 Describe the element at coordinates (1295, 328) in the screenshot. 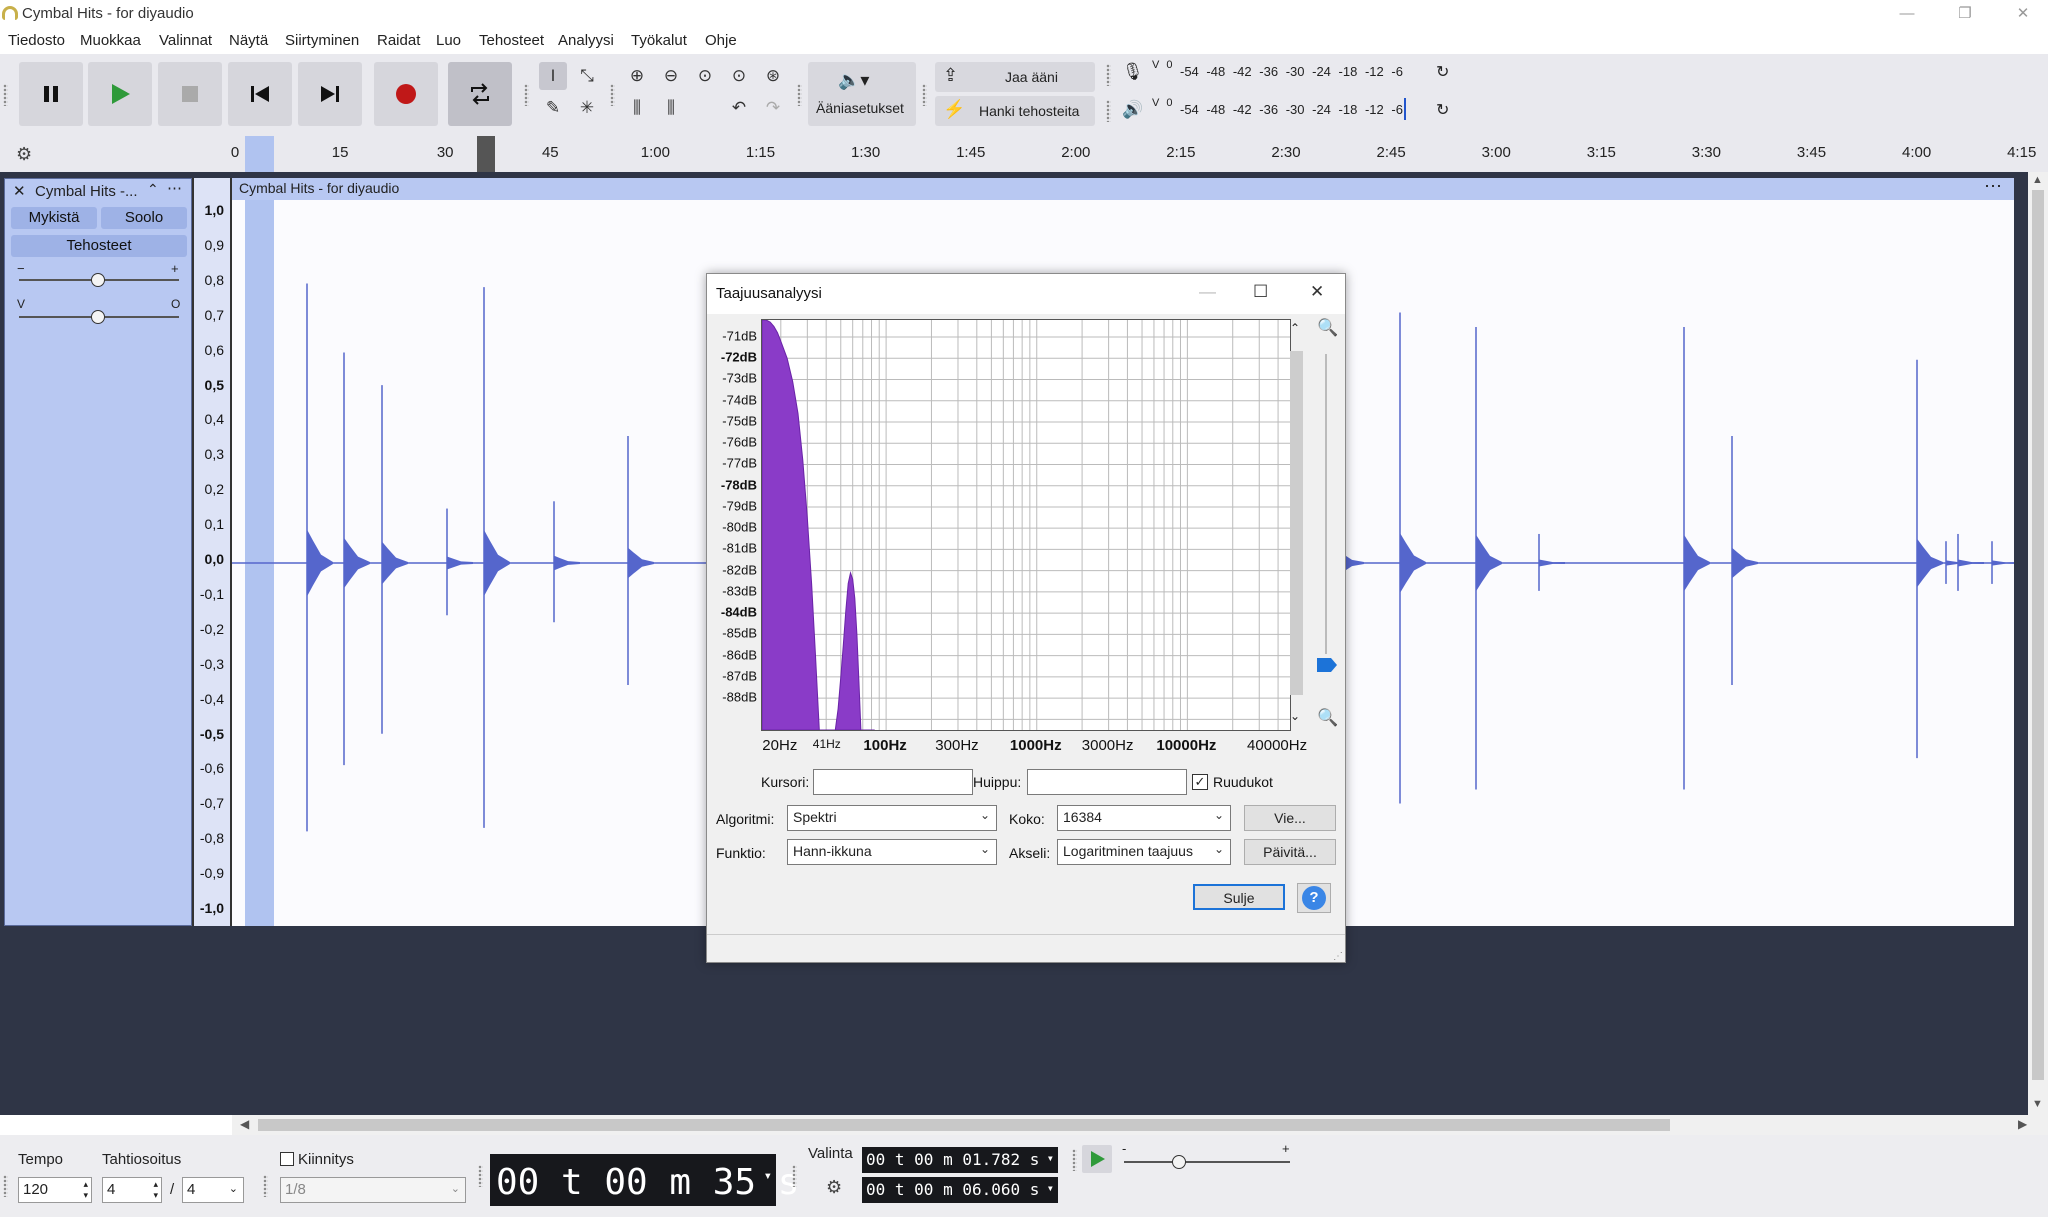

I see `plot-scroll-up-icon: ⌃` at that location.